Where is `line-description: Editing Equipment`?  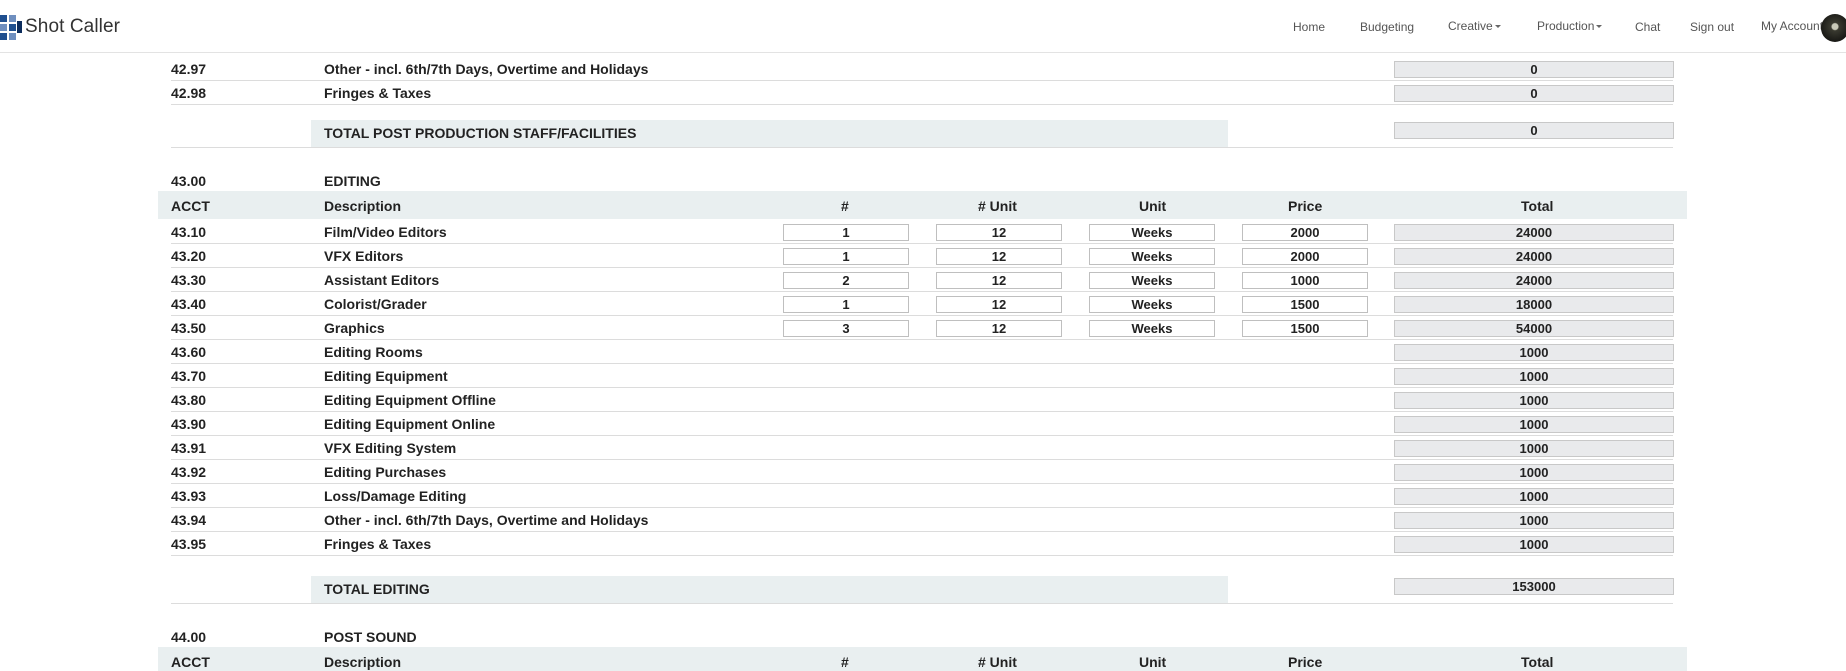 line-description: Editing Equipment is located at coordinates (386, 376).